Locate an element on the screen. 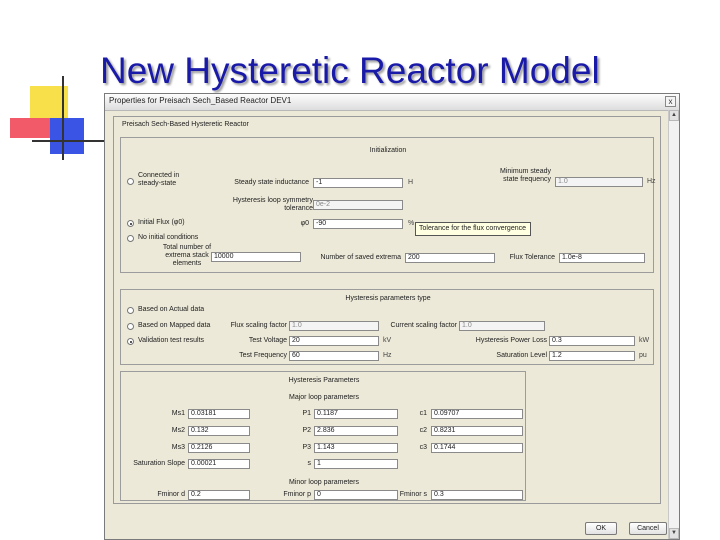 This screenshot has width=720, height=540. group-title: Preisach Sech-Based Hysteretic Reactor is located at coordinates (185, 124).